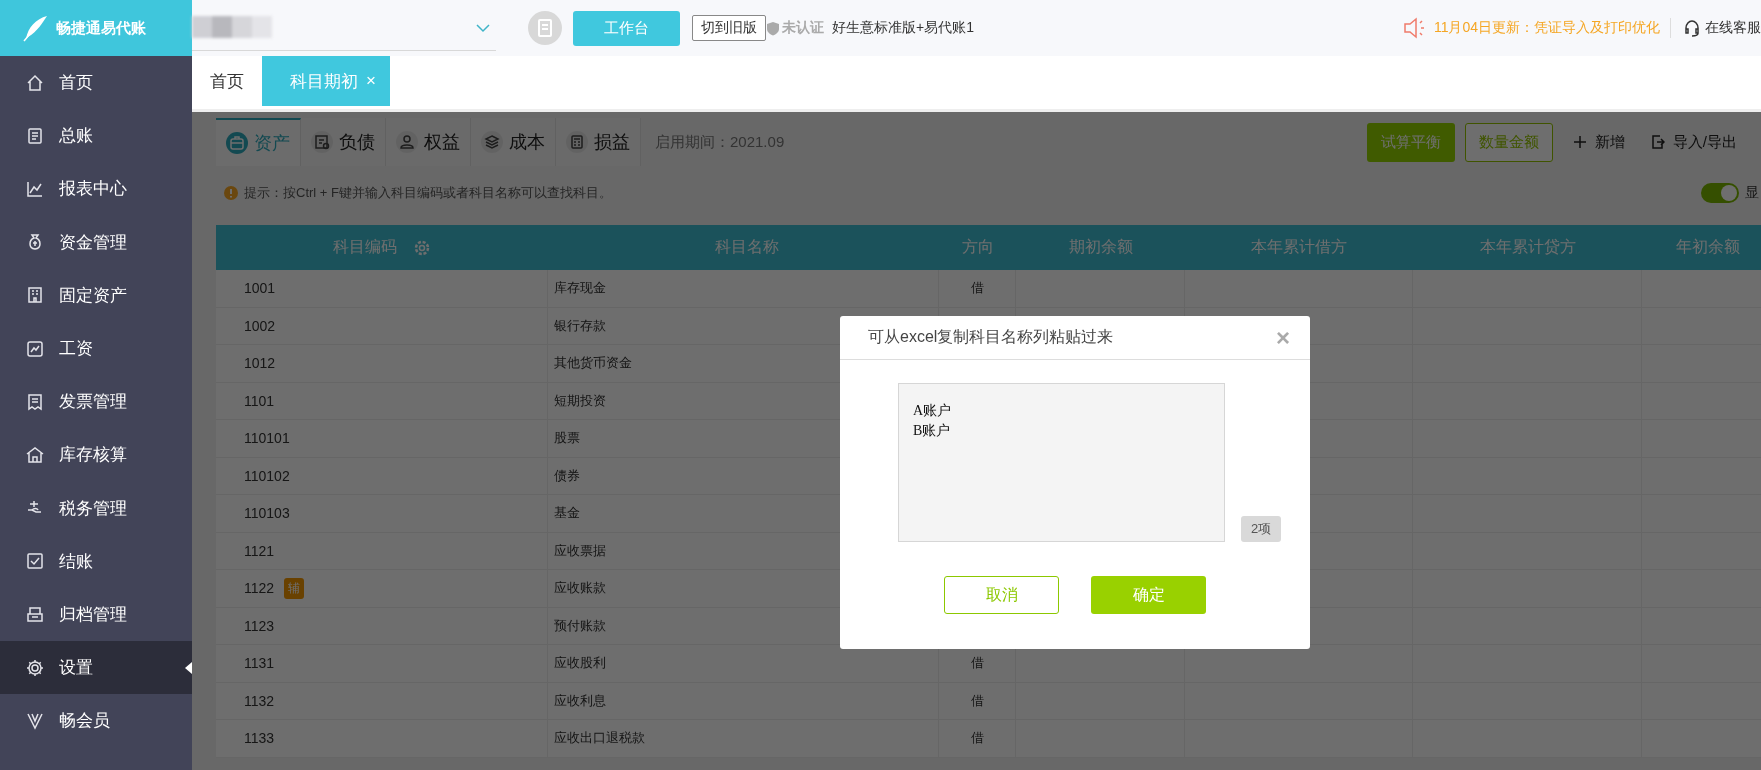 The image size is (1761, 770). I want to click on building-icon, so click(35, 295).